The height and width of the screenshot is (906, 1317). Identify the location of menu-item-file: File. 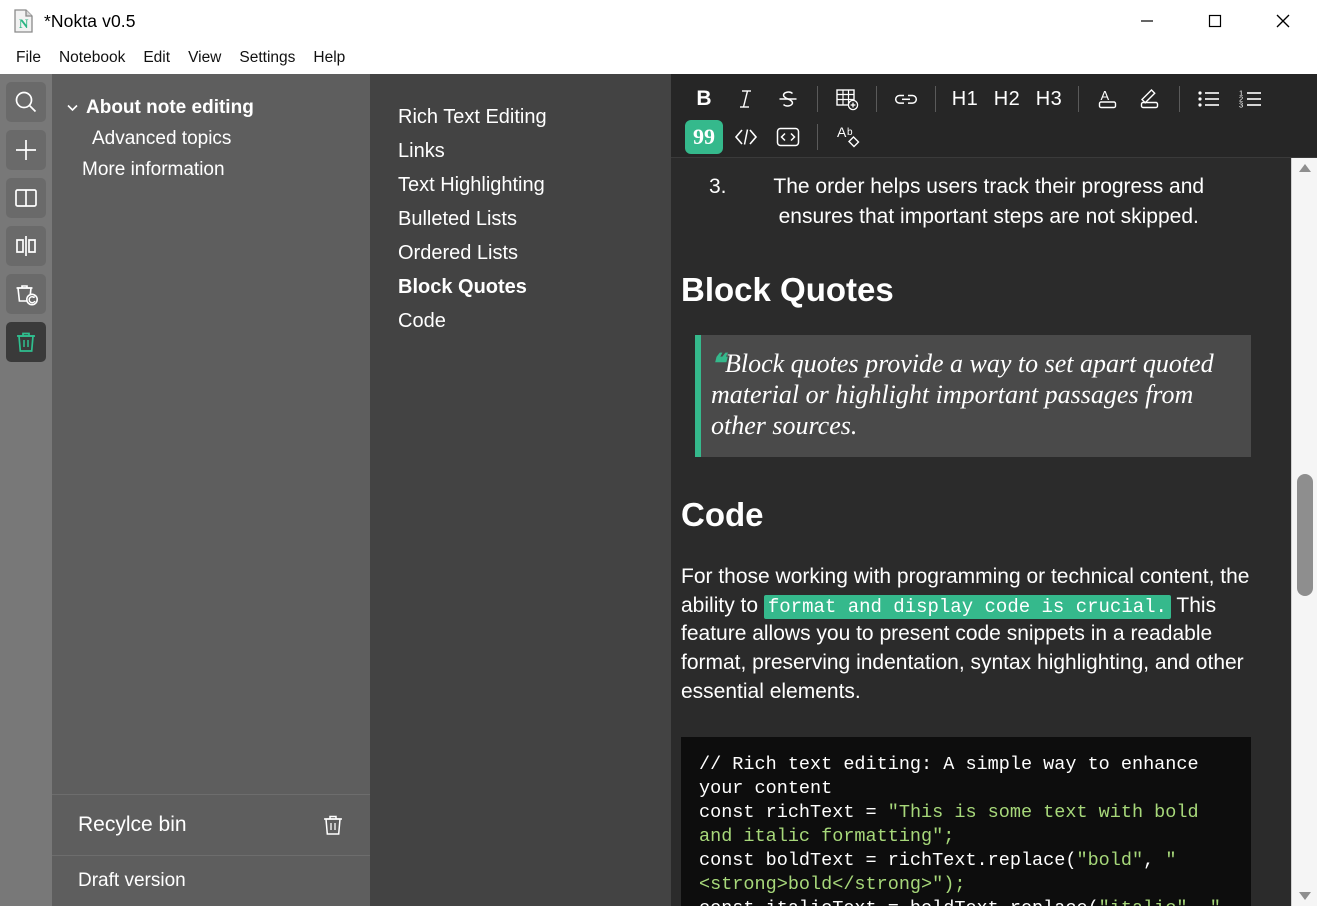
(28, 58).